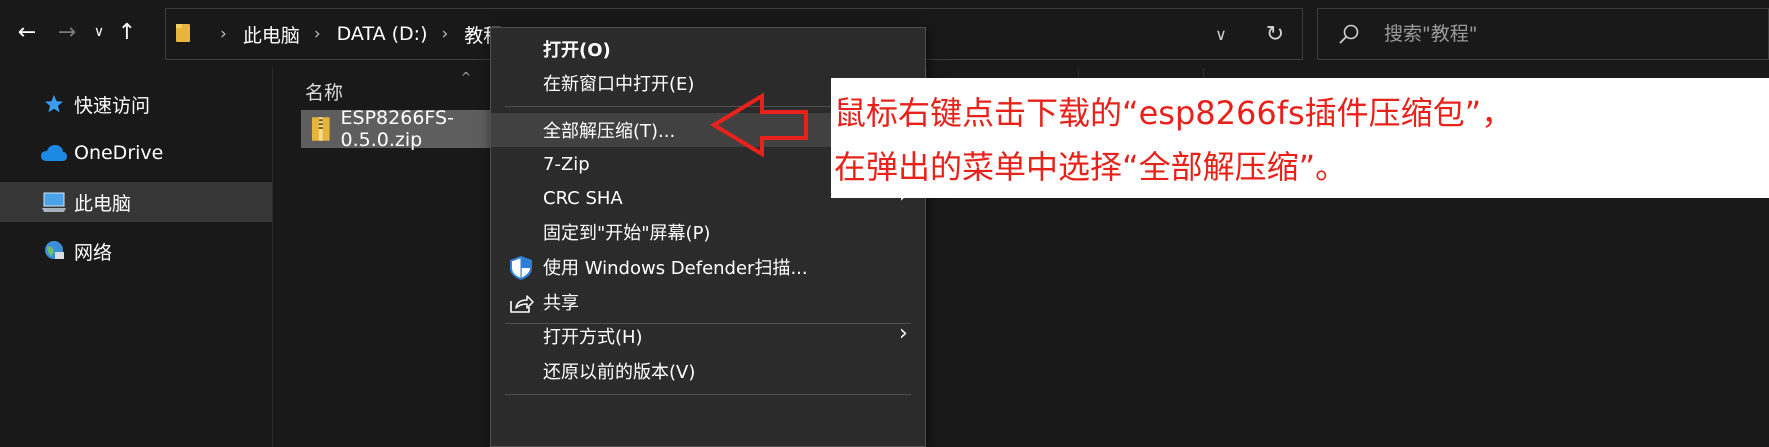 The image size is (1769, 447). I want to click on sidebar-item-label: 此电脑, so click(103, 203).